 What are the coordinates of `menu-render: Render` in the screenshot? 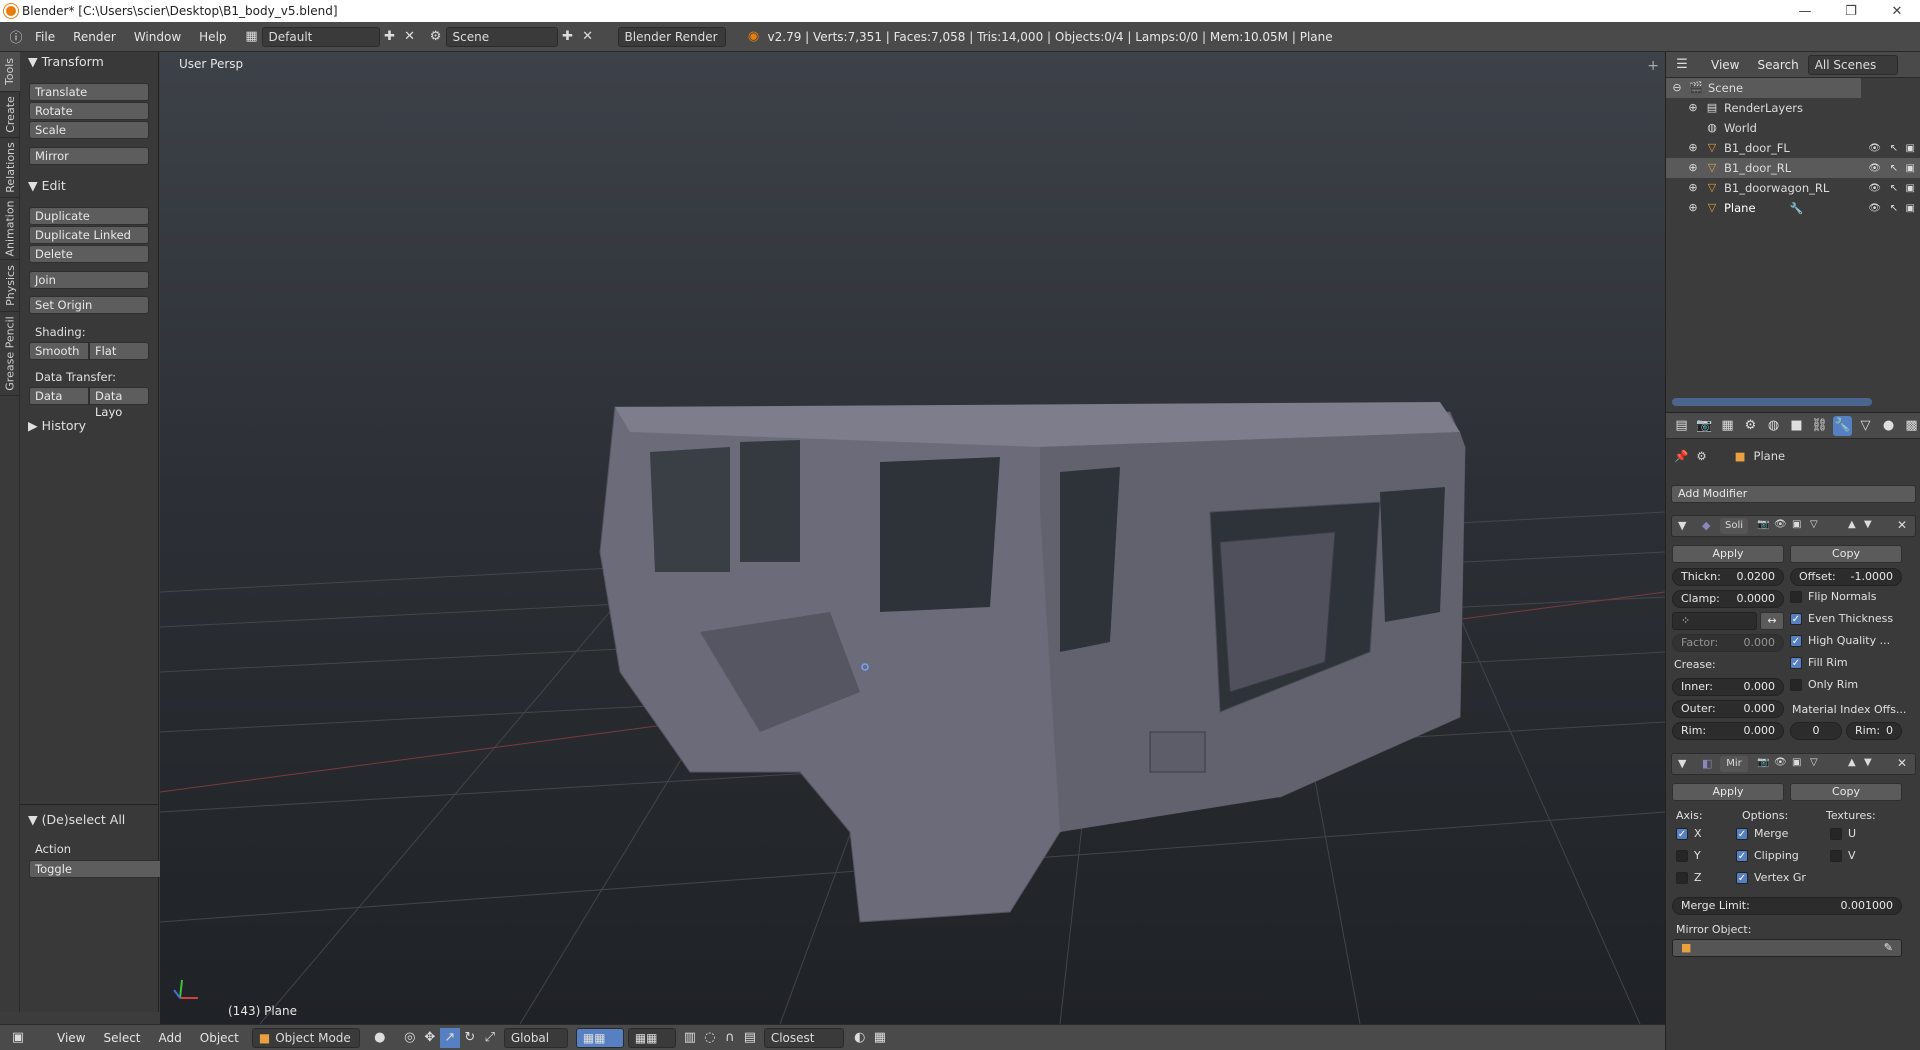 It's located at (94, 37).